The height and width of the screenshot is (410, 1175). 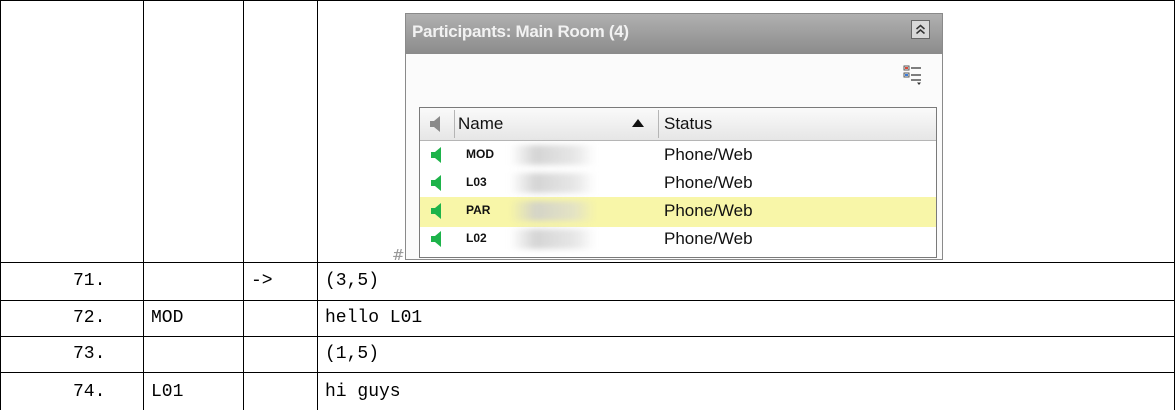 I want to click on participant-row-selected: PAR Phone/Web, so click(x=678, y=212).